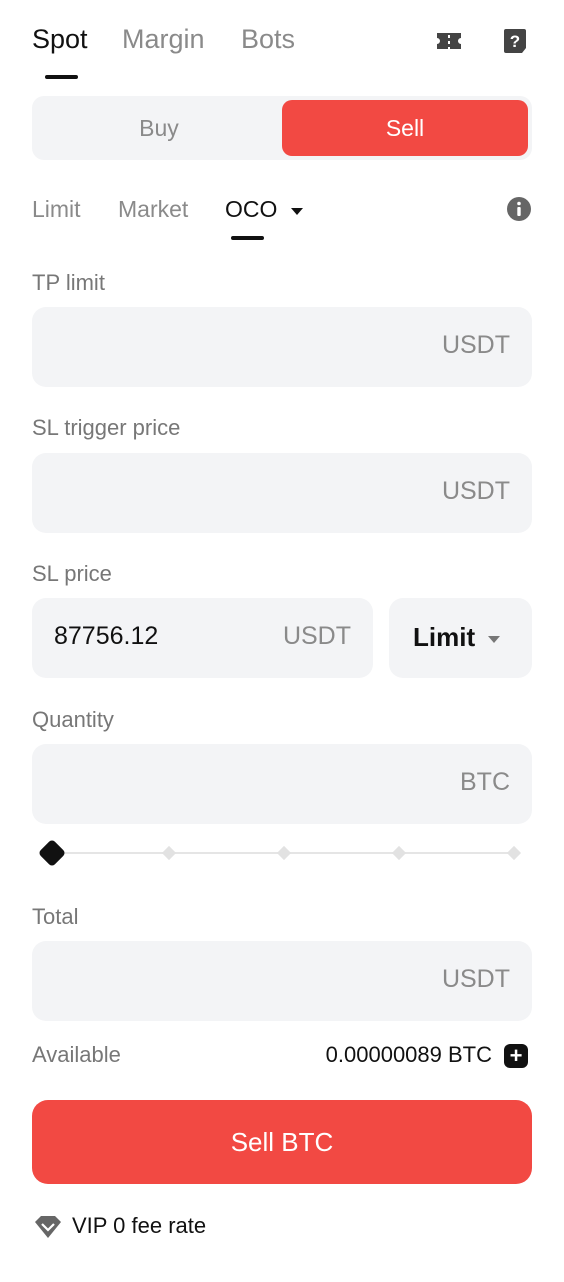  Describe the element at coordinates (282, 1142) in the screenshot. I see `sell-btc-button: Sell BTC` at that location.